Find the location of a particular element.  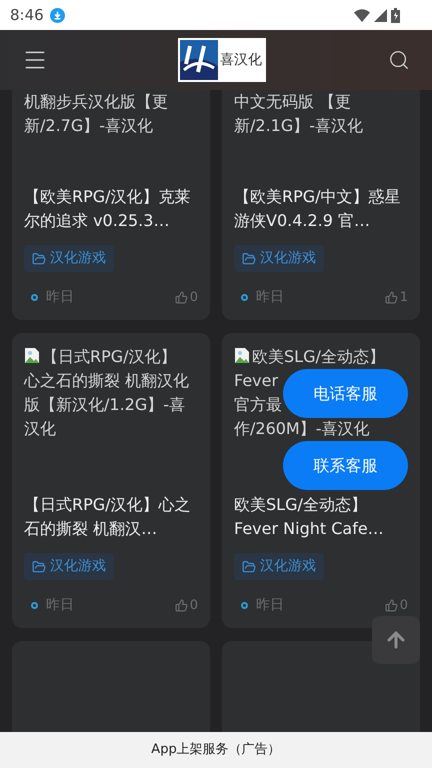

support-button: 电话客服 is located at coordinates (345, 393).